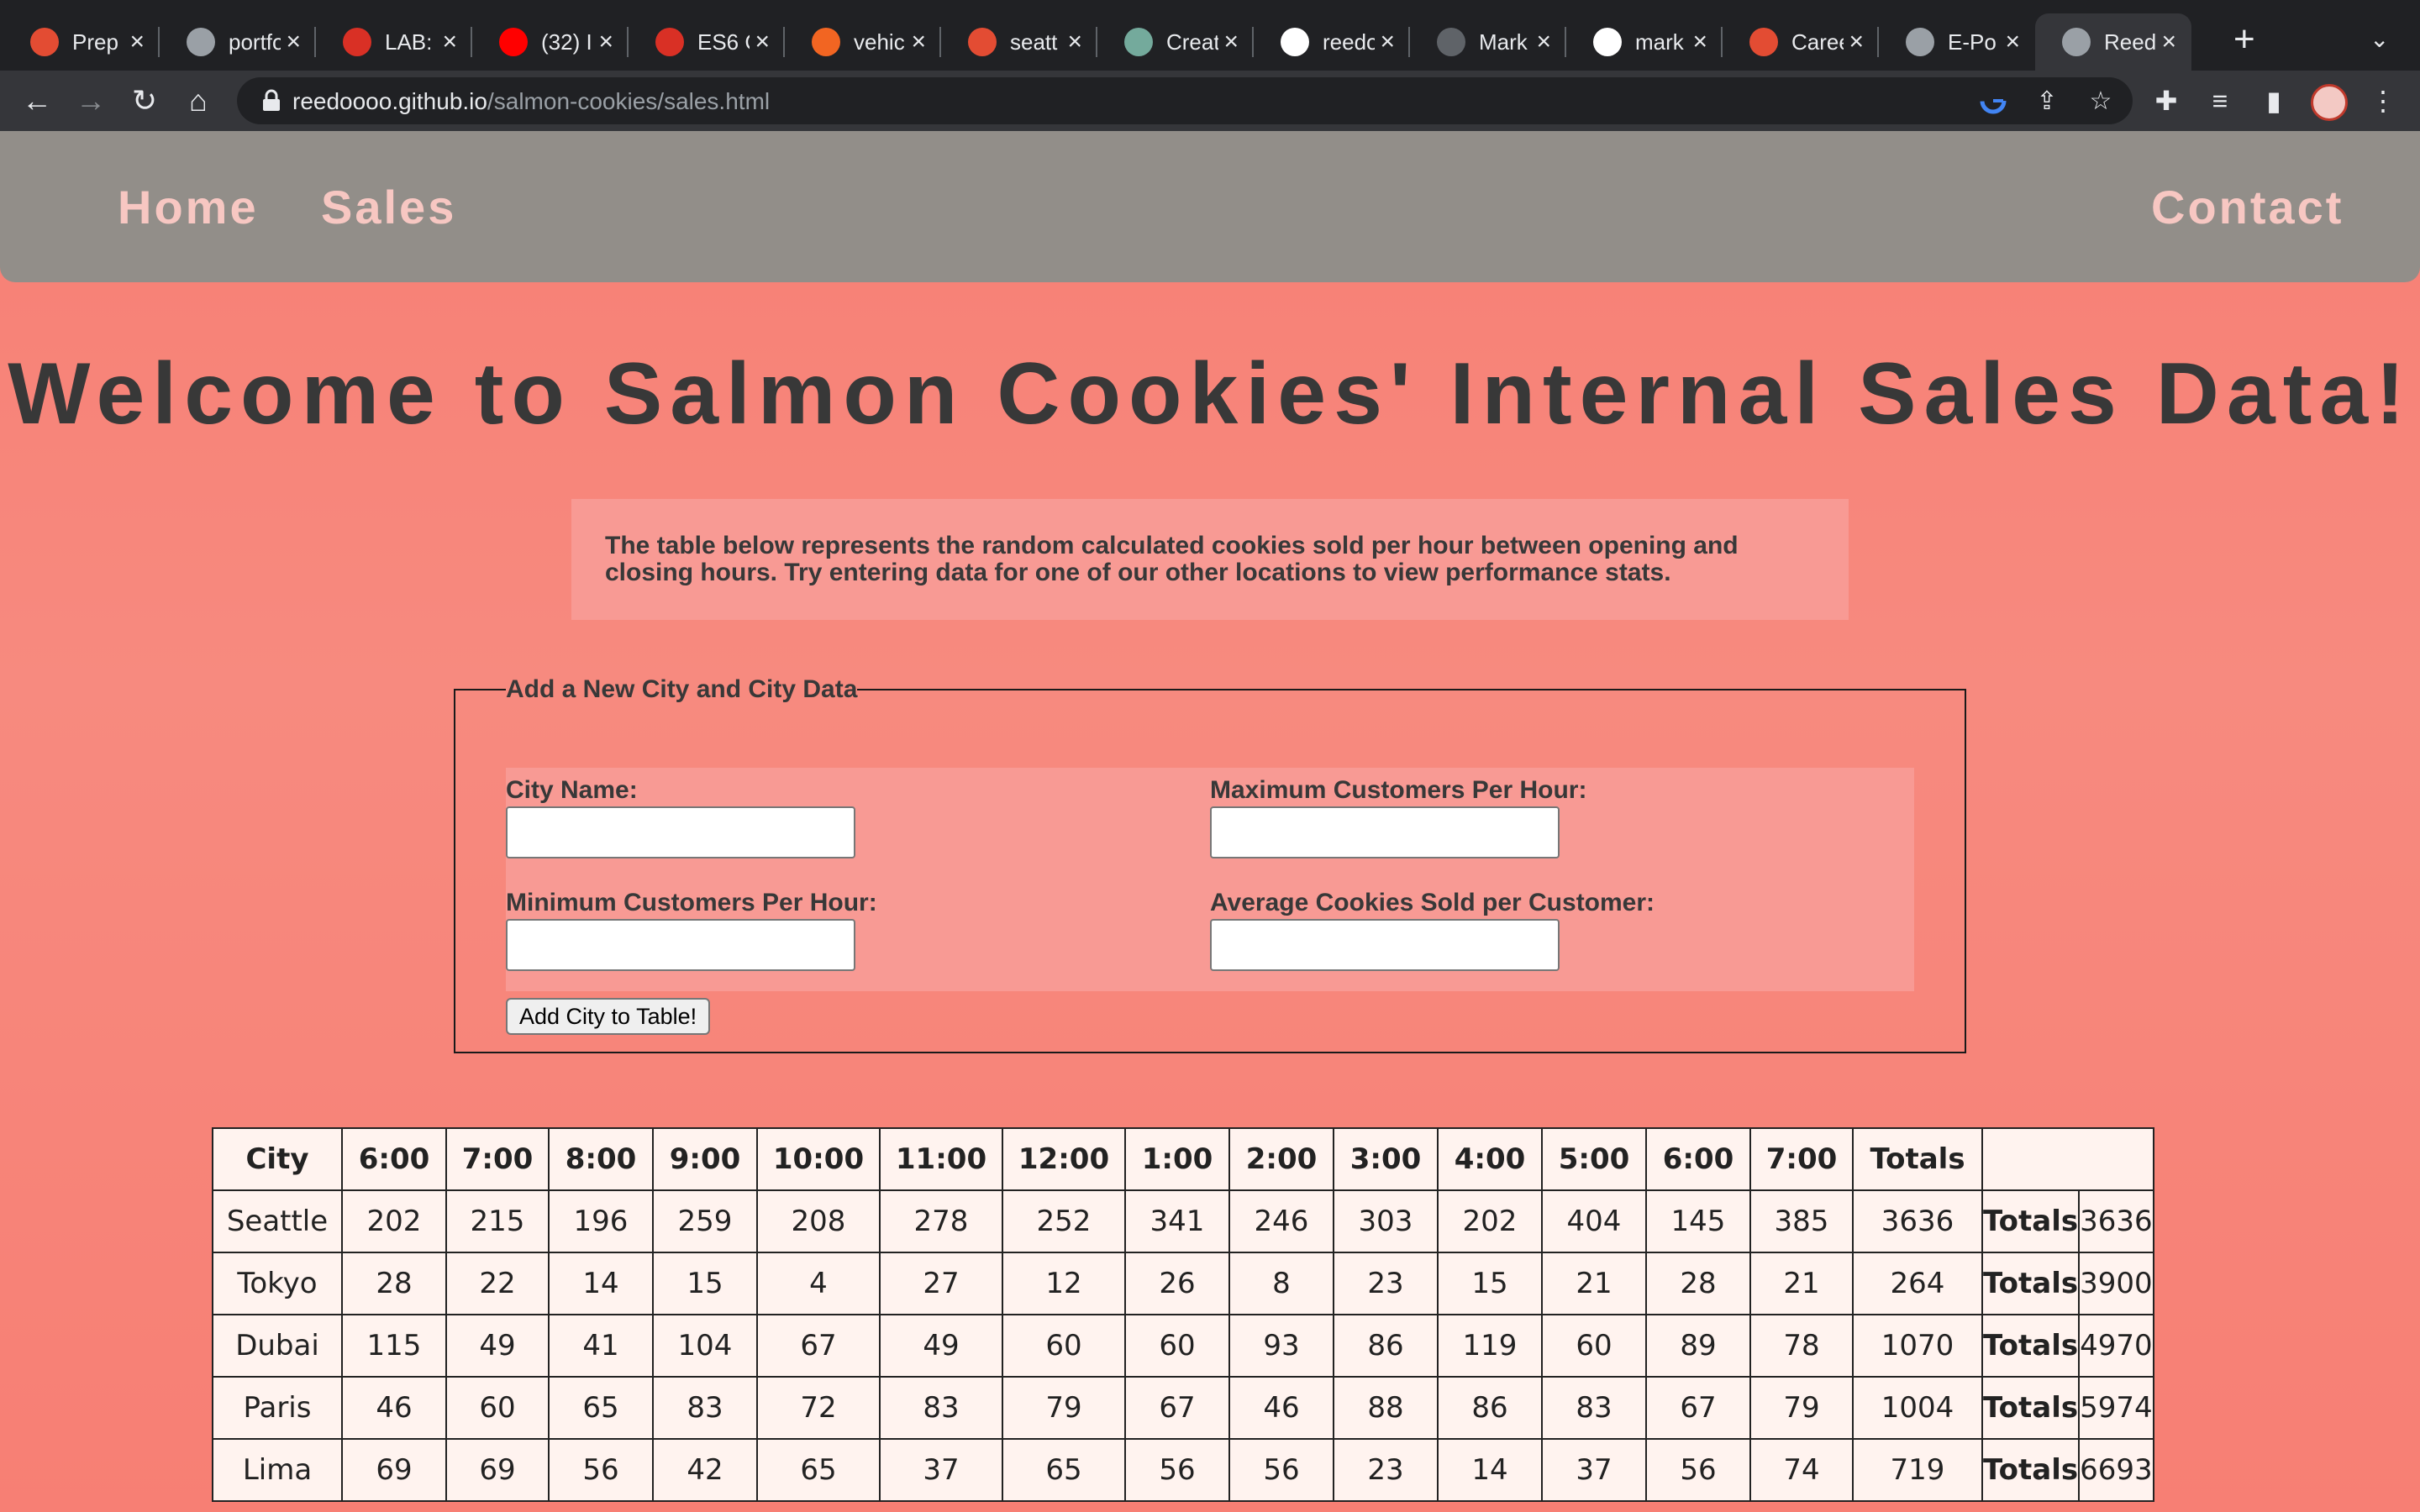  I want to click on table-cell: 404, so click(1594, 1221).